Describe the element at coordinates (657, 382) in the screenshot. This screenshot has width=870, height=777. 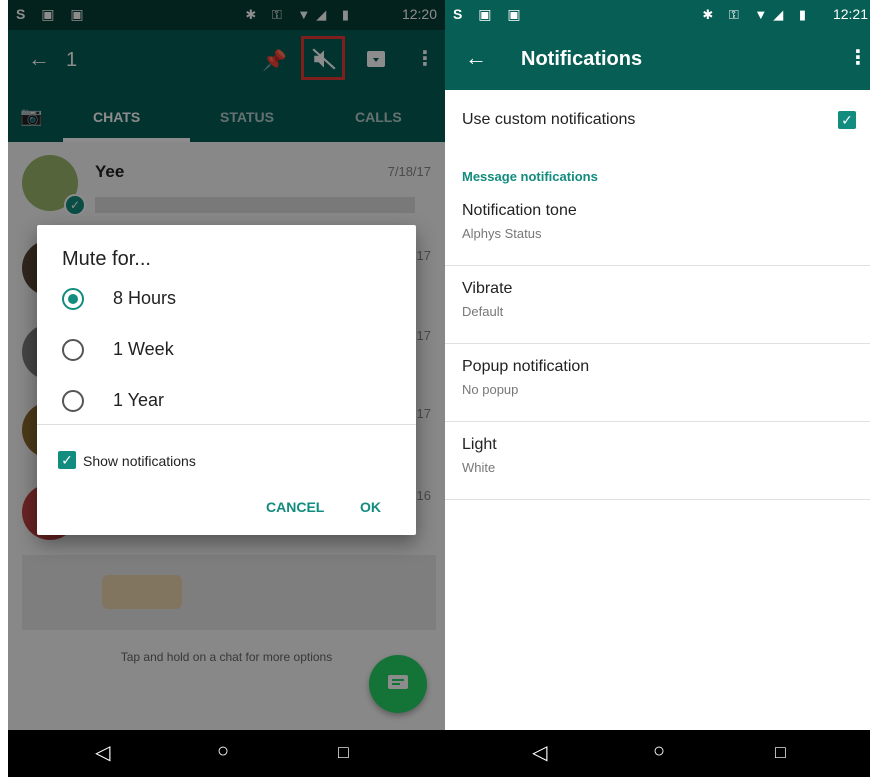
I see `setting-popup-notification: Popup notification No popup` at that location.